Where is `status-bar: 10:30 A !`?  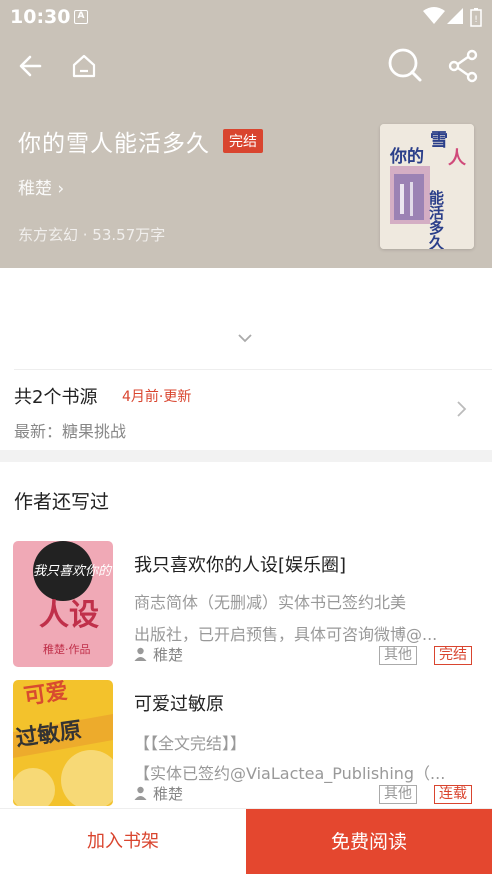 status-bar: 10:30 A ! is located at coordinates (246, 17).